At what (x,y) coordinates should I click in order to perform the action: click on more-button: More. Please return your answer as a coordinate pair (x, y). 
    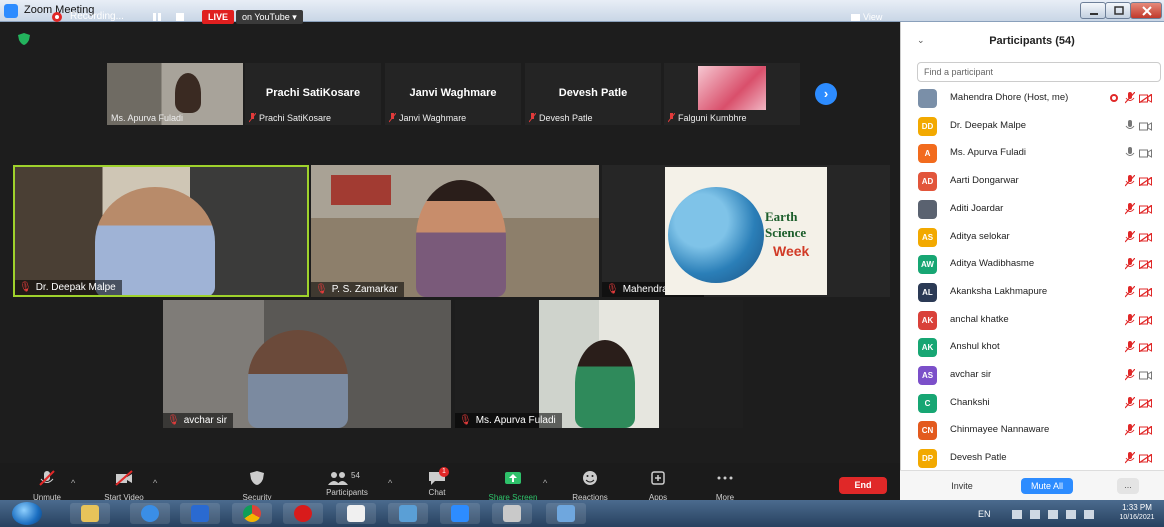
    Looking at the image, I should click on (725, 486).